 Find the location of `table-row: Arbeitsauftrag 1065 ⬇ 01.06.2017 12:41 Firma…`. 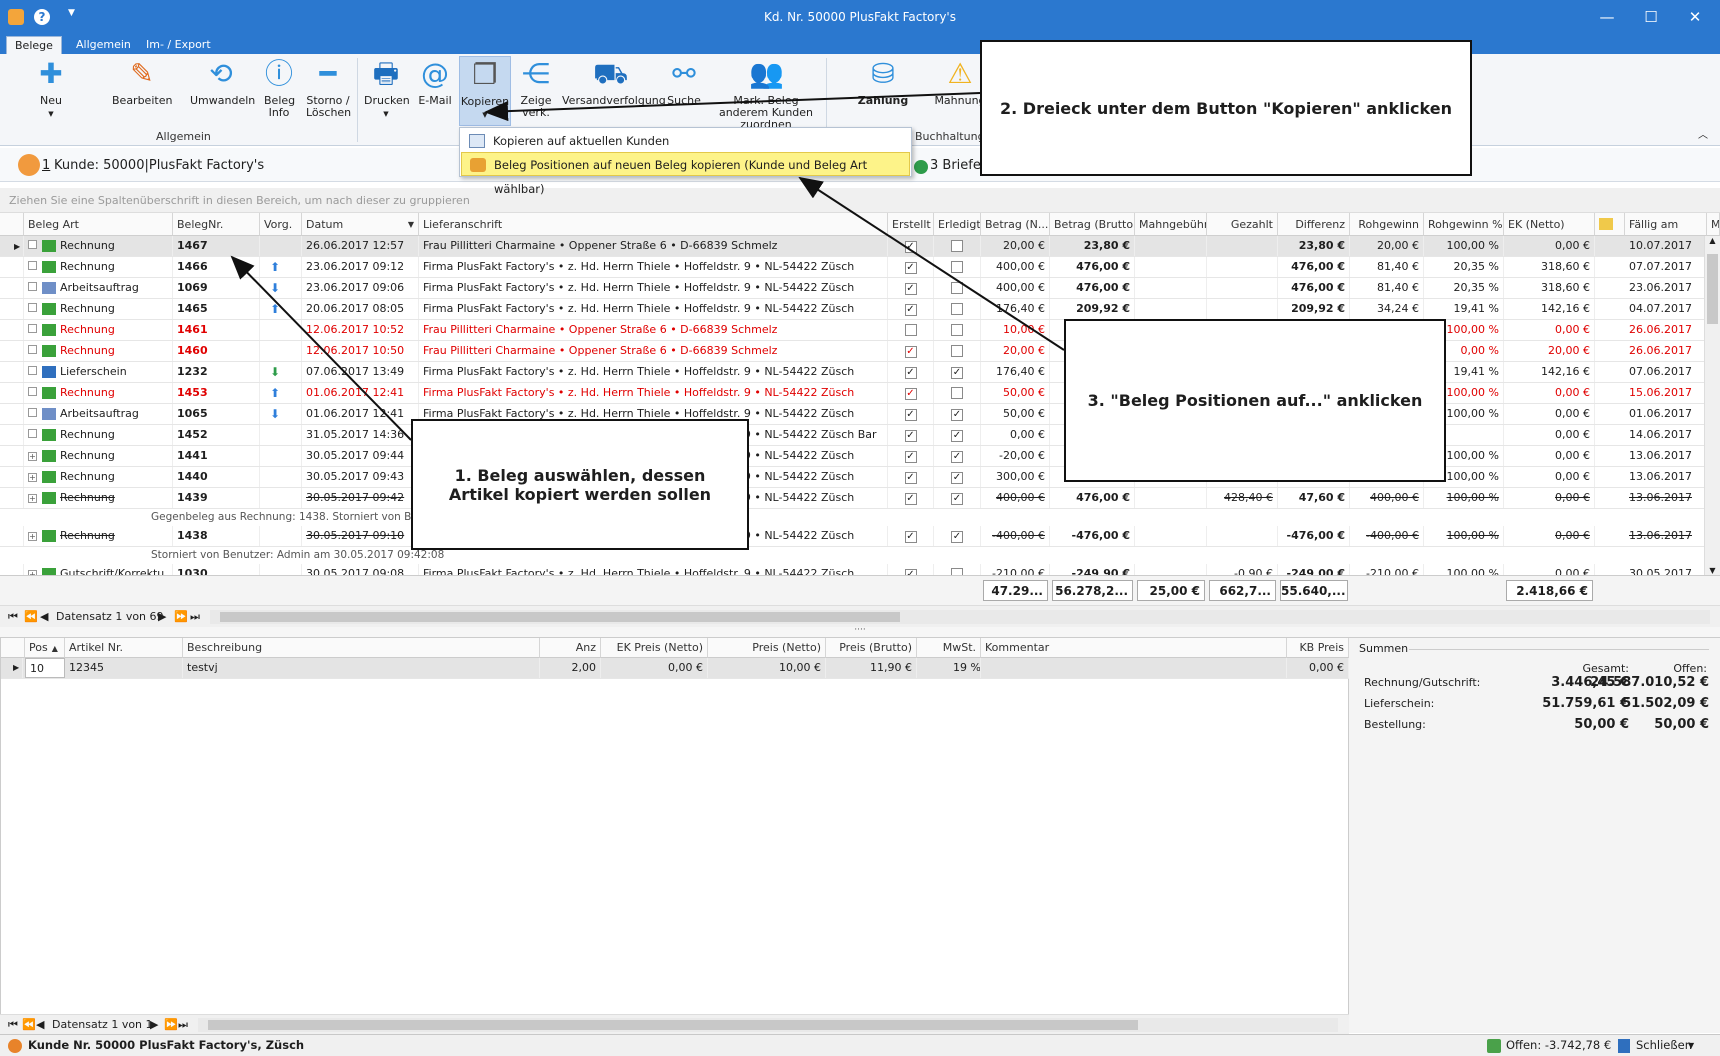

table-row: Arbeitsauftrag 1065 ⬇ 01.06.2017 12:41 Firma… is located at coordinates (853, 414).